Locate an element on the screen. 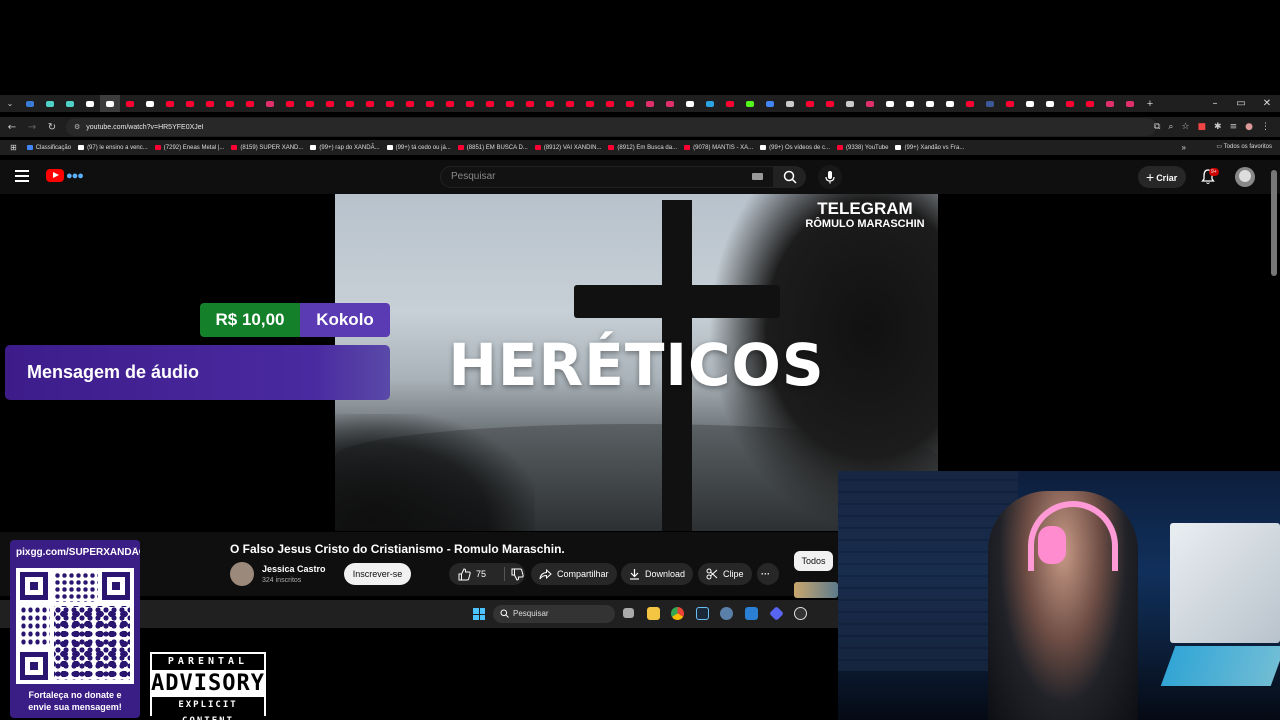  new-tab-button: + is located at coordinates (1150, 103).